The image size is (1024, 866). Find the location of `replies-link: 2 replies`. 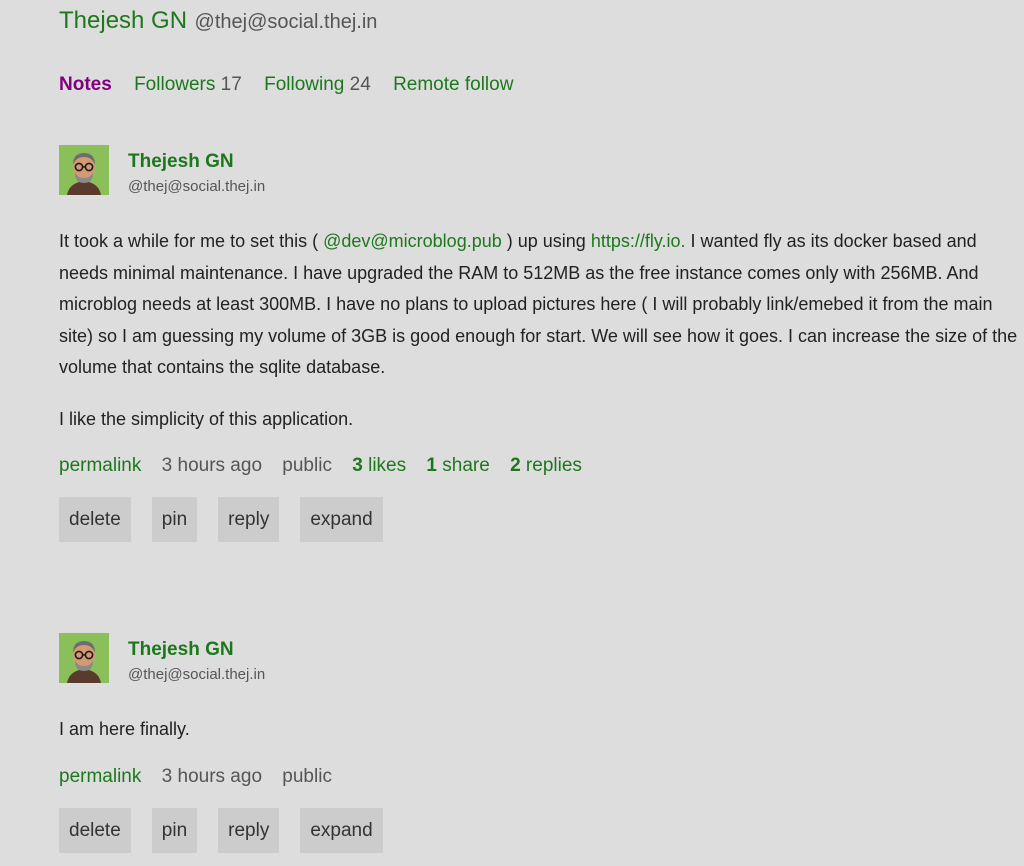

replies-link: 2 replies is located at coordinates (546, 465).